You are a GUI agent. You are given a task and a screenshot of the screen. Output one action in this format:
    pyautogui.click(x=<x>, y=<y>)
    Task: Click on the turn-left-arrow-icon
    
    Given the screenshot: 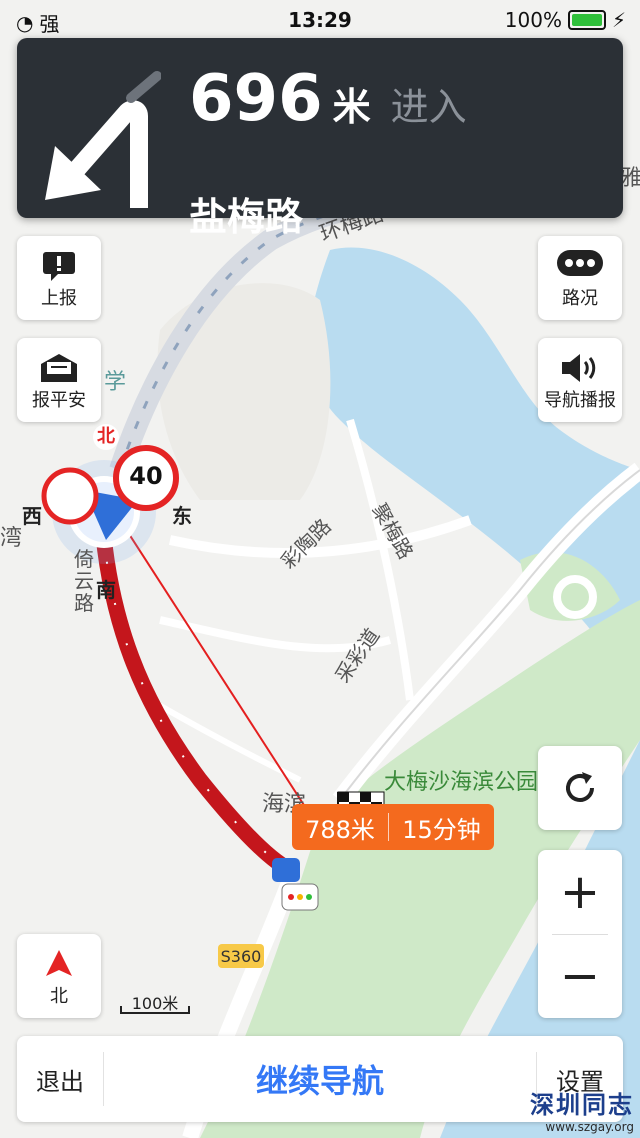 What is the action you would take?
    pyautogui.click(x=103, y=139)
    